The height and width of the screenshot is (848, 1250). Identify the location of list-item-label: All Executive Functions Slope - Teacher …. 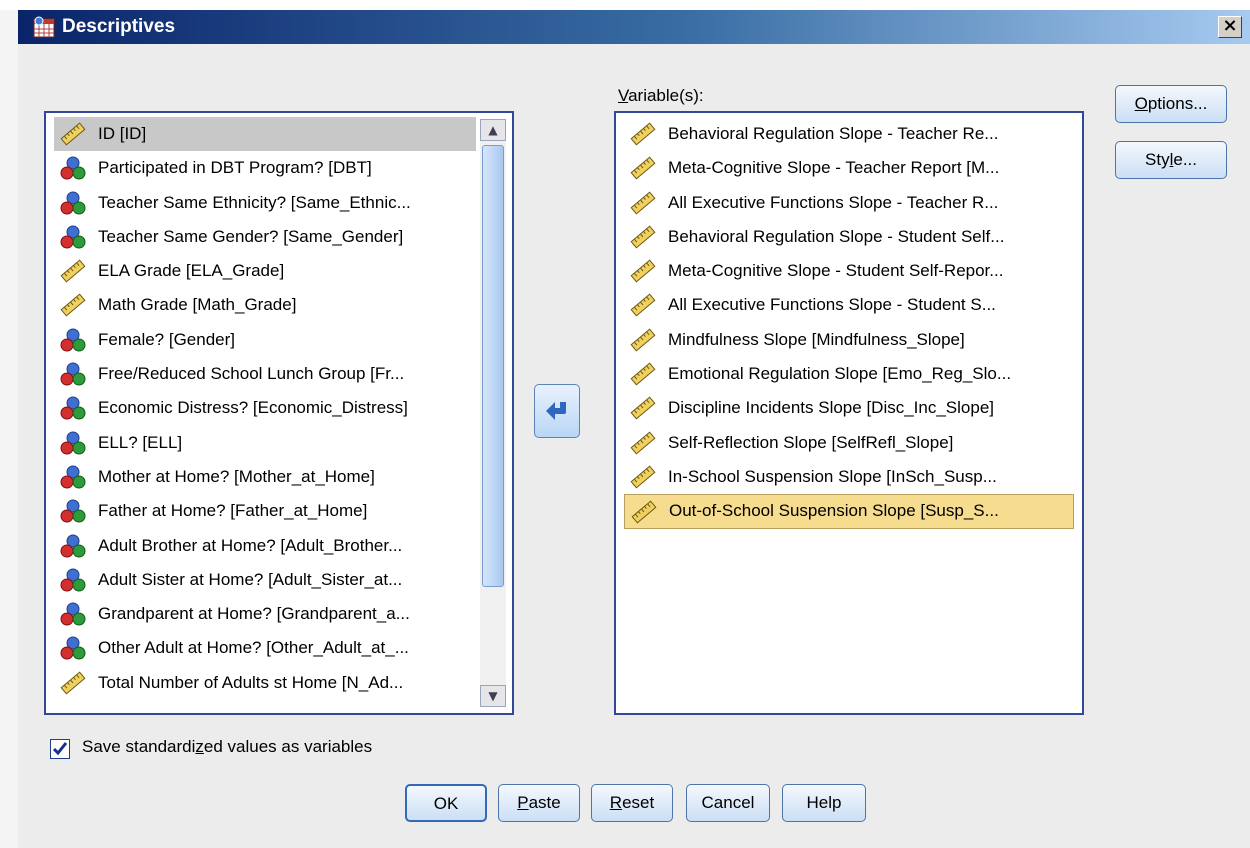
(833, 202).